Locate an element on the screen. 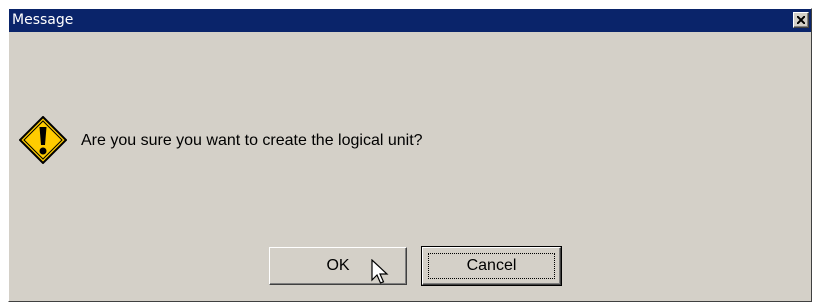 The width and height of the screenshot is (814, 302). warning-icon is located at coordinates (43, 140).